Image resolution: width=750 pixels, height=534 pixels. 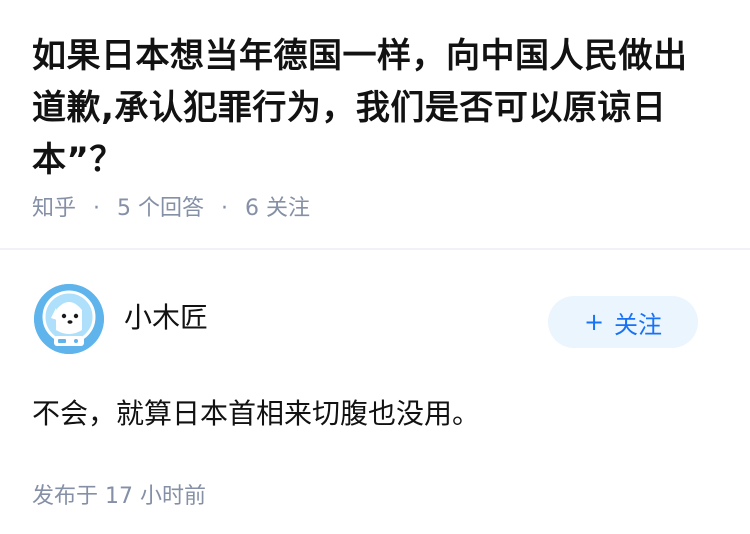 I want to click on avatar-mascot-icon, so click(x=69, y=319).